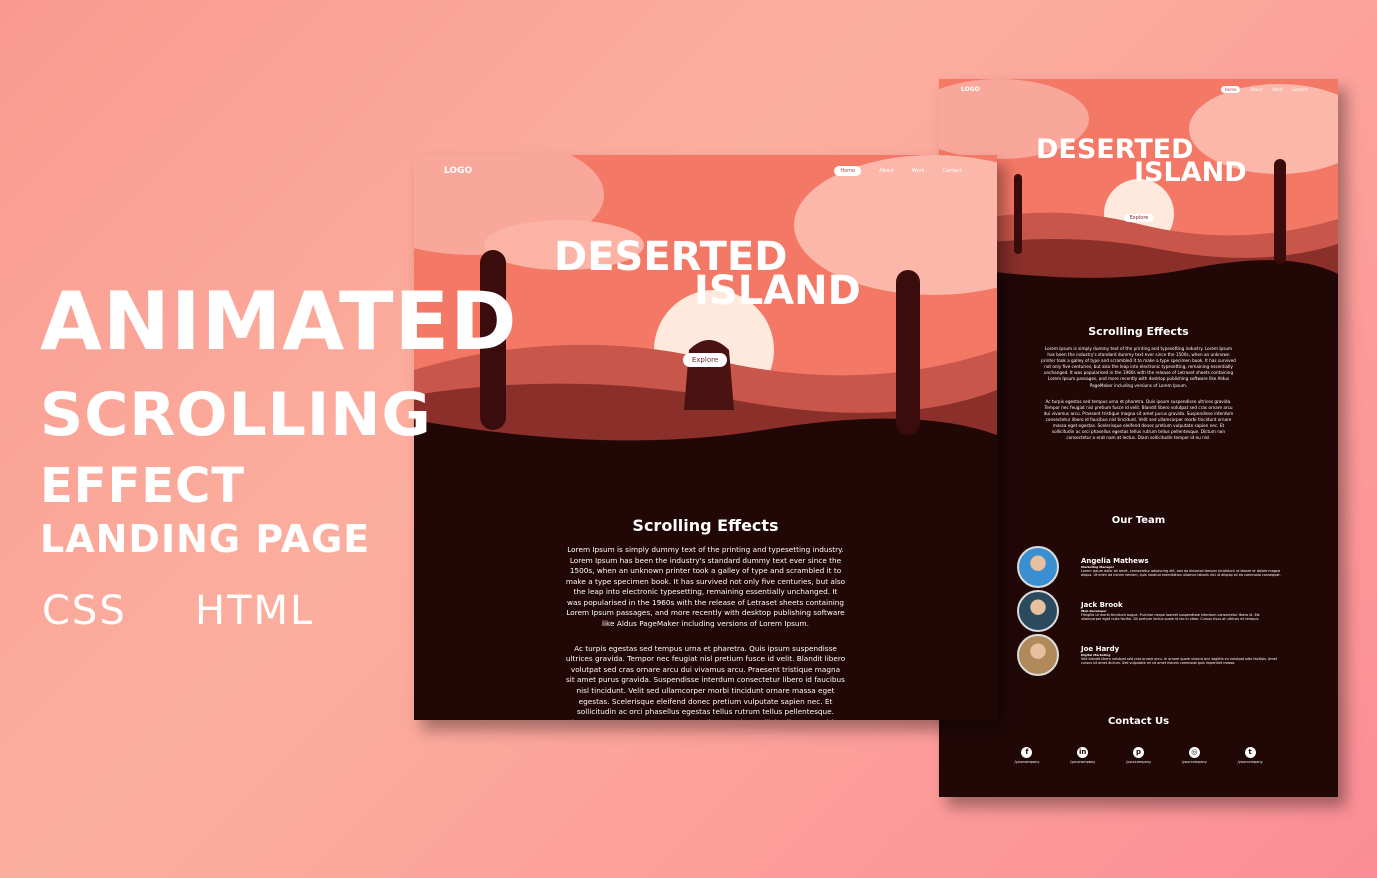 This screenshot has height=878, width=1377. I want to click on social-link: in /yourcompany, so click(1082, 755).